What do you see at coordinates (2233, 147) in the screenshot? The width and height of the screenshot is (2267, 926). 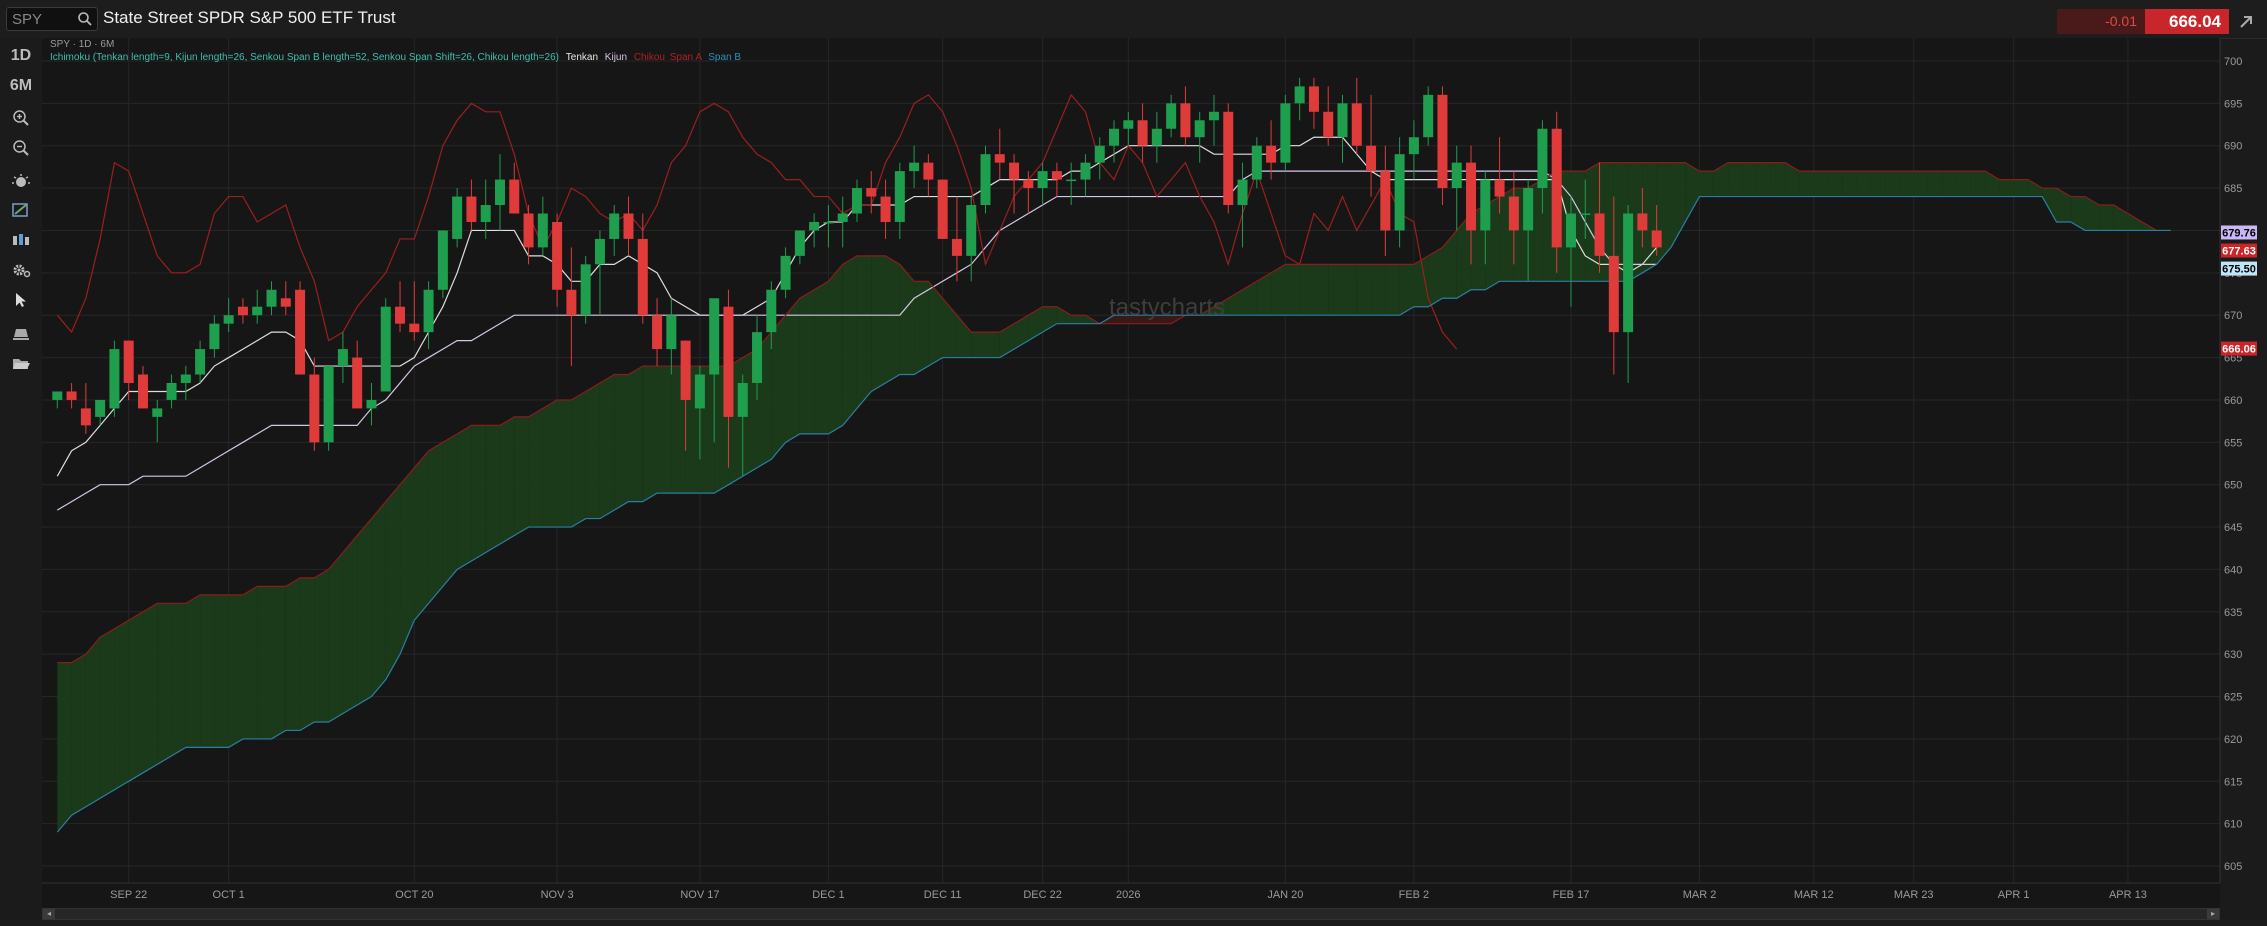 I see `y-tick-label: 690` at bounding box center [2233, 147].